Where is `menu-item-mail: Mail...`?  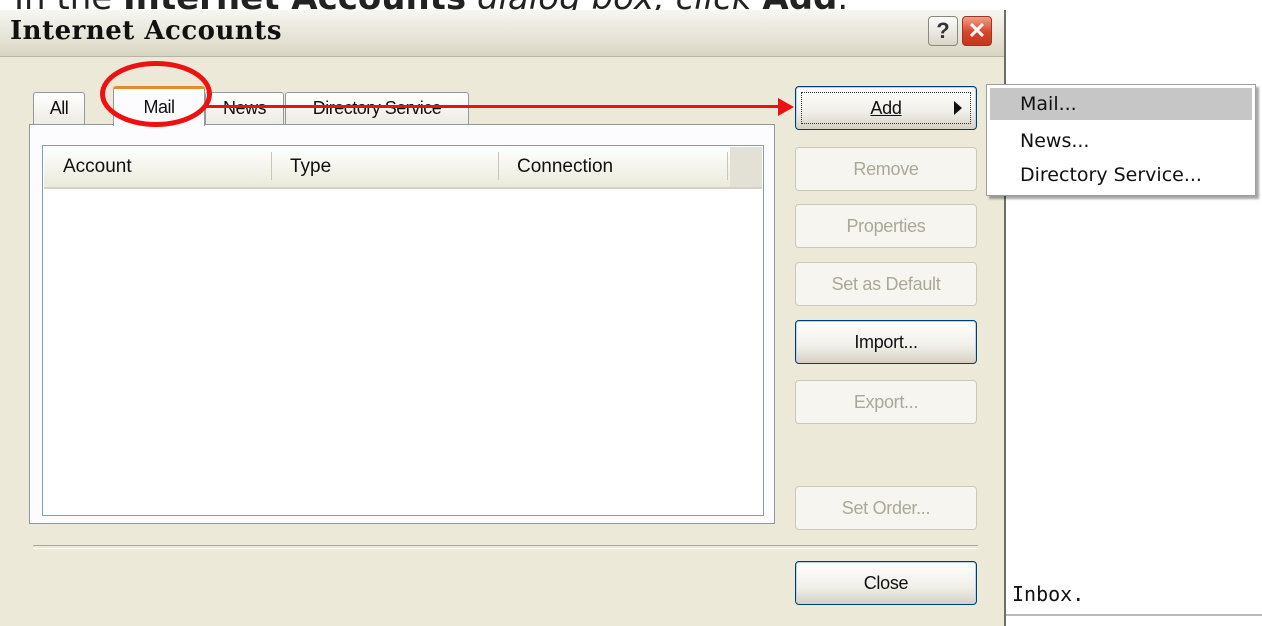 menu-item-mail: Mail... is located at coordinates (1121, 104).